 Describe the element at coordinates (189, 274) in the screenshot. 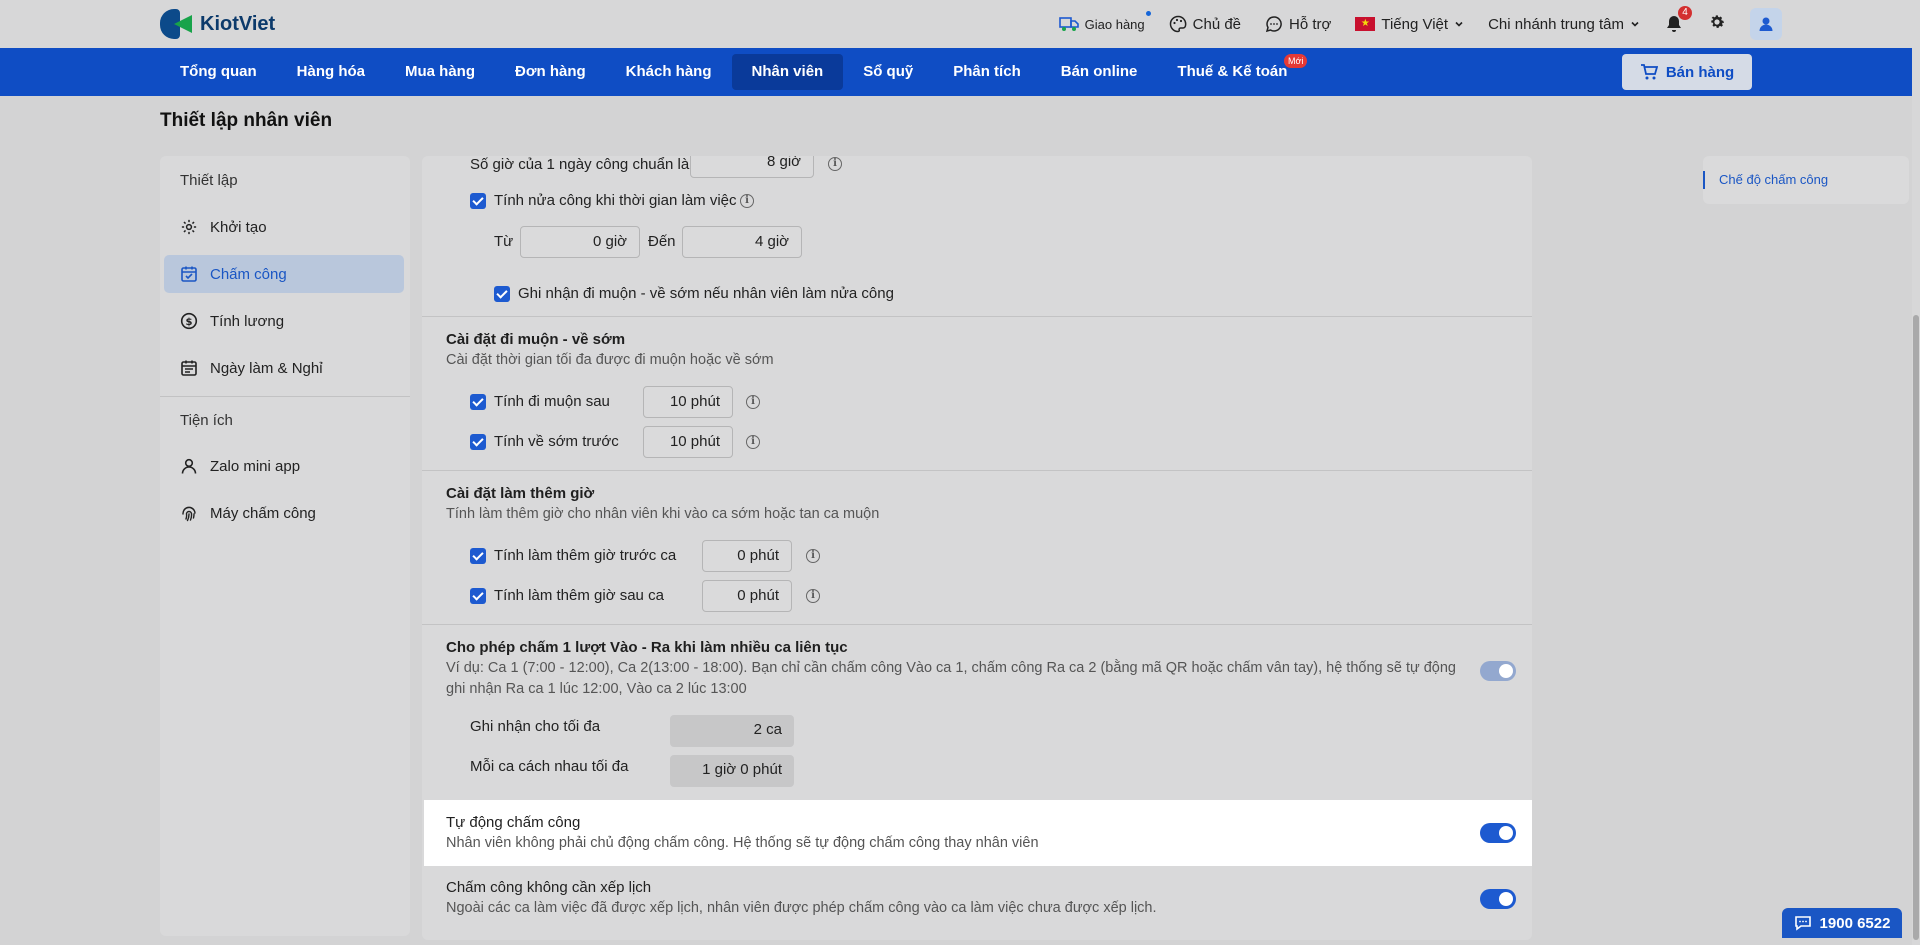

I see `calendar-check-icon` at that location.